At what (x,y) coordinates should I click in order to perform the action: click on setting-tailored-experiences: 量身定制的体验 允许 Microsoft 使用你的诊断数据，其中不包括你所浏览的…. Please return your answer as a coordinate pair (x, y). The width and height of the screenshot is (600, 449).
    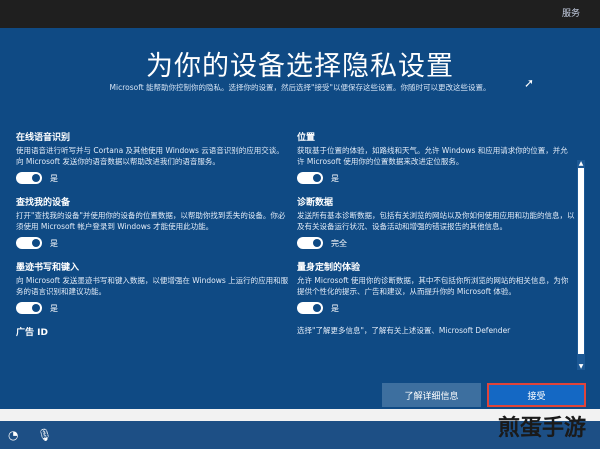
    Looking at the image, I should click on (436, 287).